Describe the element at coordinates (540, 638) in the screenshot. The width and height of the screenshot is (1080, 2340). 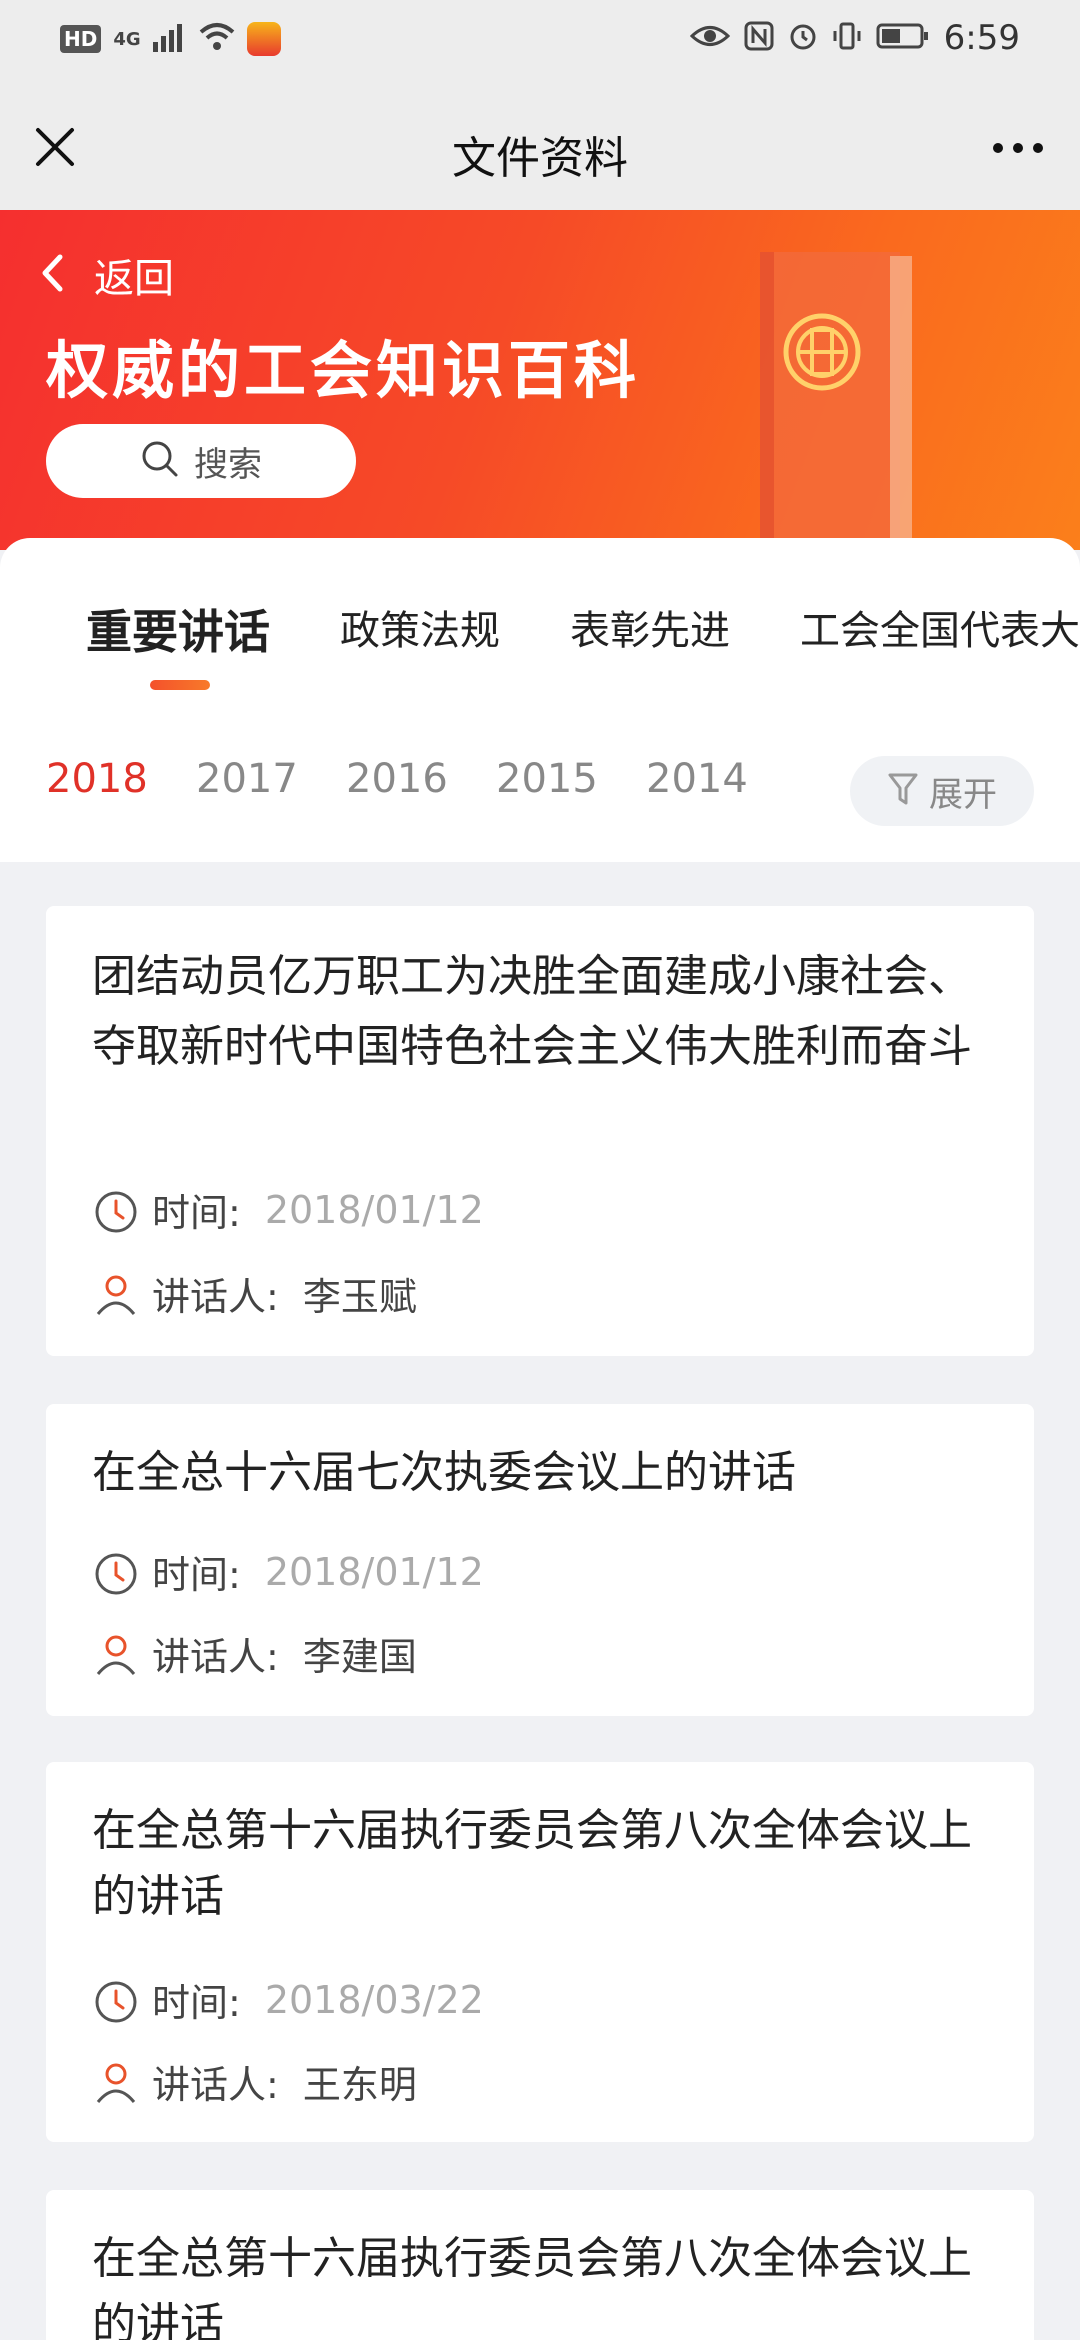
I see `category-tabs: 重要讲话 政策法规 表彰先进 工会全国代表大` at that location.